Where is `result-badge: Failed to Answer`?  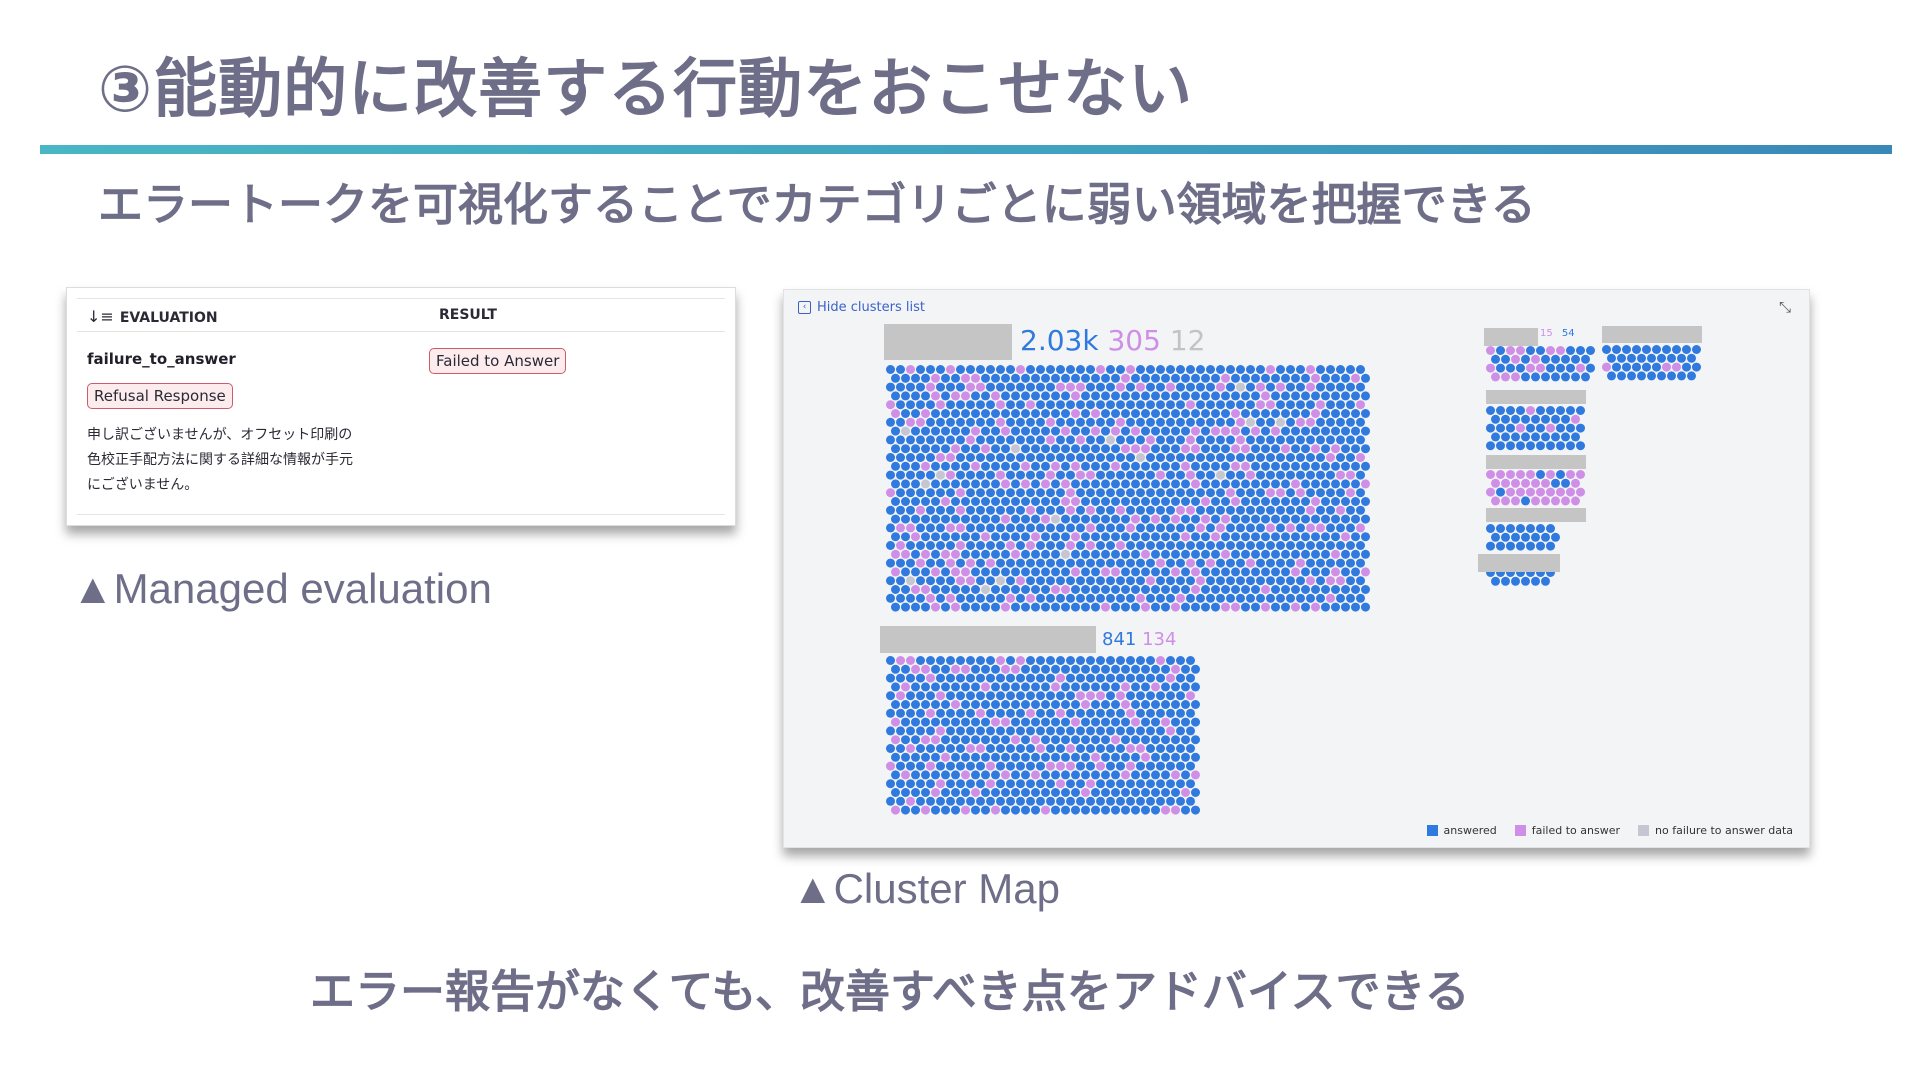 result-badge: Failed to Answer is located at coordinates (498, 361).